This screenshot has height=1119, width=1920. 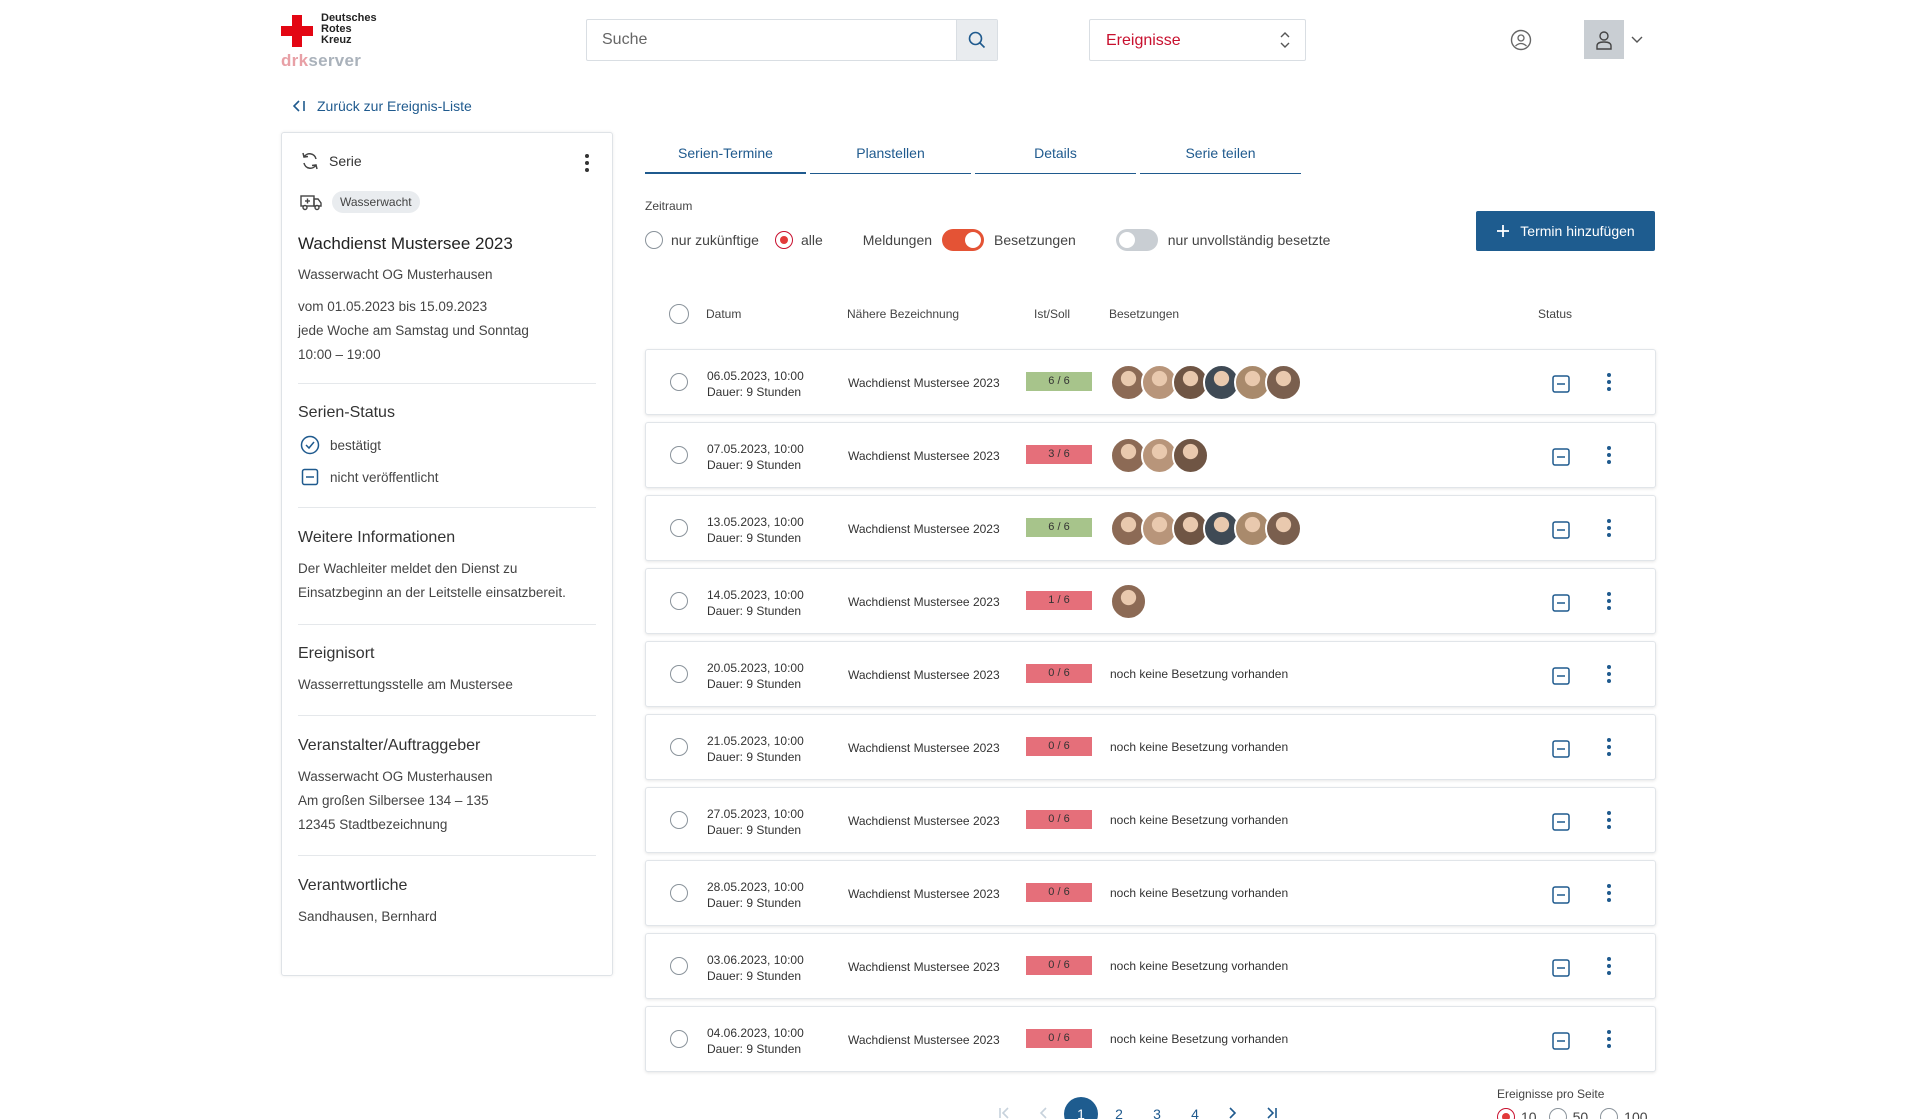 I want to click on status-confirmed-label: bestätigt, so click(x=356, y=445).